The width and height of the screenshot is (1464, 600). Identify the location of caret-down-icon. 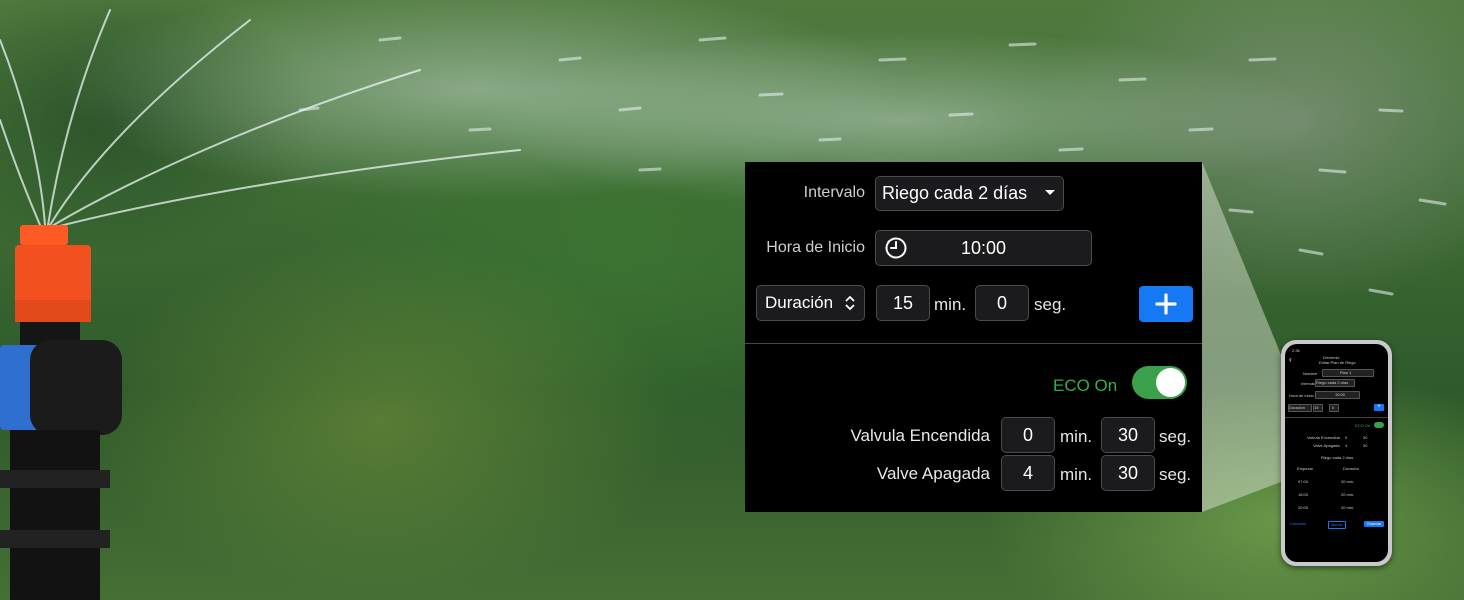
(1050, 192).